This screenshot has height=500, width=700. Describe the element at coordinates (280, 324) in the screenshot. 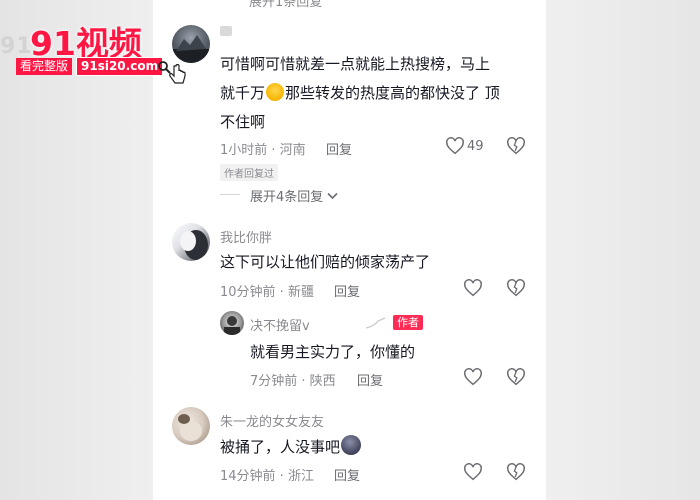

I see `username: 决不挽留v` at that location.